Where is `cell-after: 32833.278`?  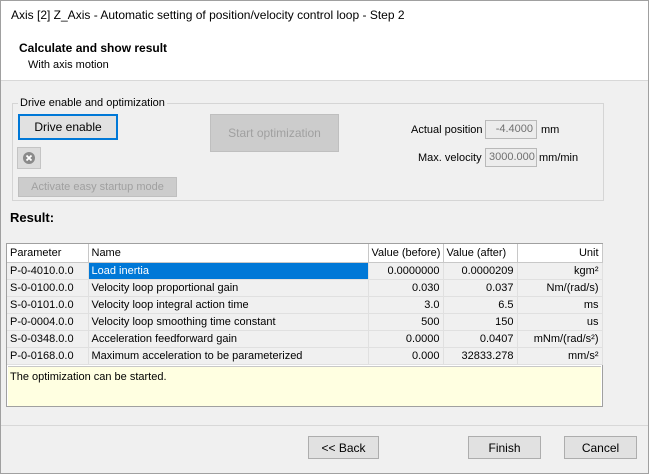
cell-after: 32833.278 is located at coordinates (480, 356).